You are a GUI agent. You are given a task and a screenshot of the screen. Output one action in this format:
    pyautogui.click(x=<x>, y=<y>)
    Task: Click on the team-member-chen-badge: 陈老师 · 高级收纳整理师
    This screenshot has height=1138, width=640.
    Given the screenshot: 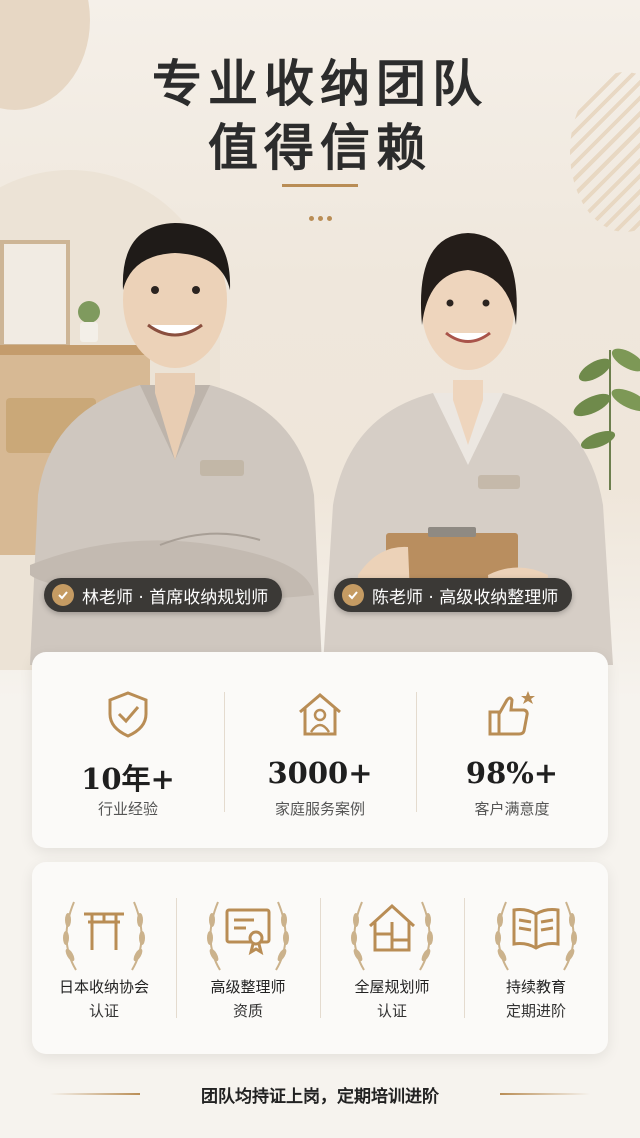 What is the action you would take?
    pyautogui.click(x=453, y=595)
    